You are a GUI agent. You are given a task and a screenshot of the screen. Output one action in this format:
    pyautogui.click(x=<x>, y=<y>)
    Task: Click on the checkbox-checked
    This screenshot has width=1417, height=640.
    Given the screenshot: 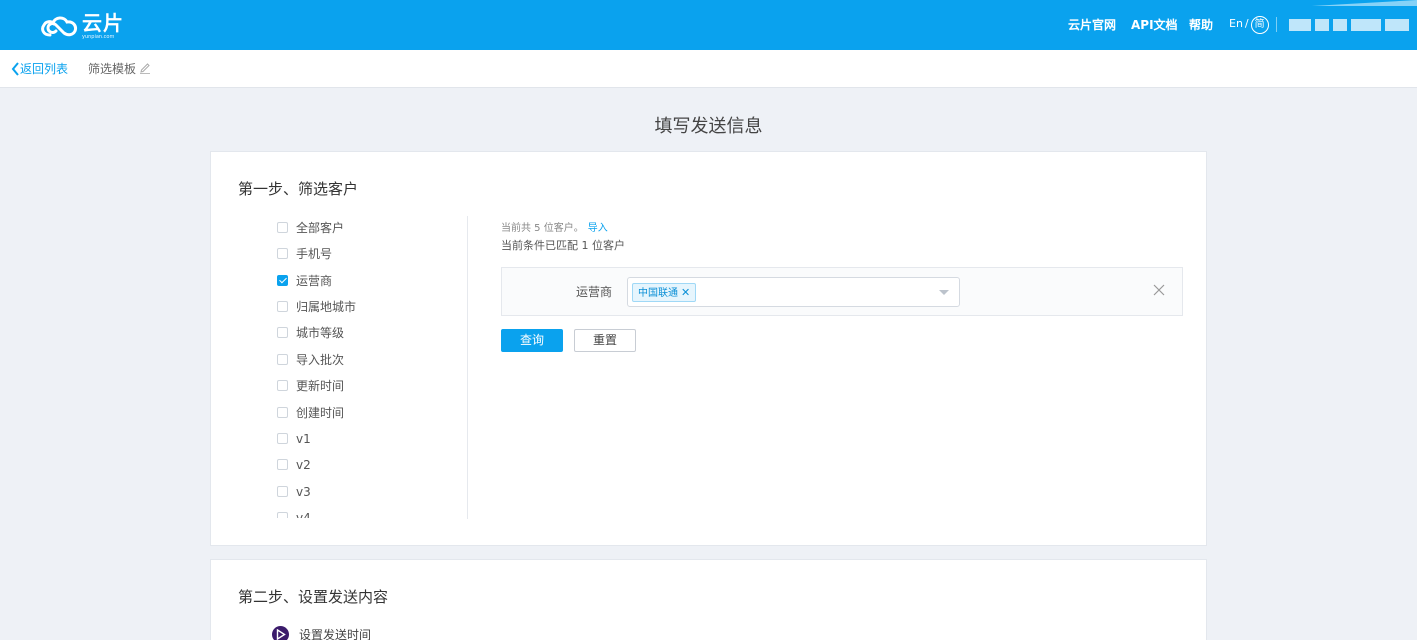 What is the action you would take?
    pyautogui.click(x=282, y=280)
    